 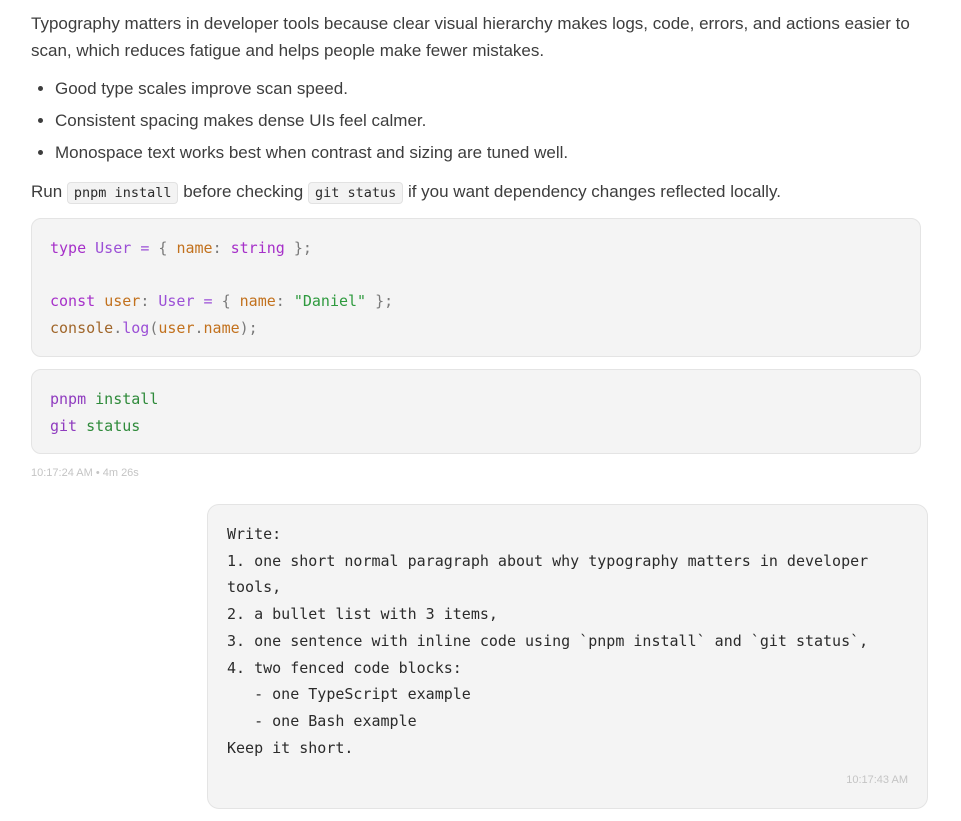 I want to click on list-item: Good type scales improve scan speed., so click(x=299, y=93).